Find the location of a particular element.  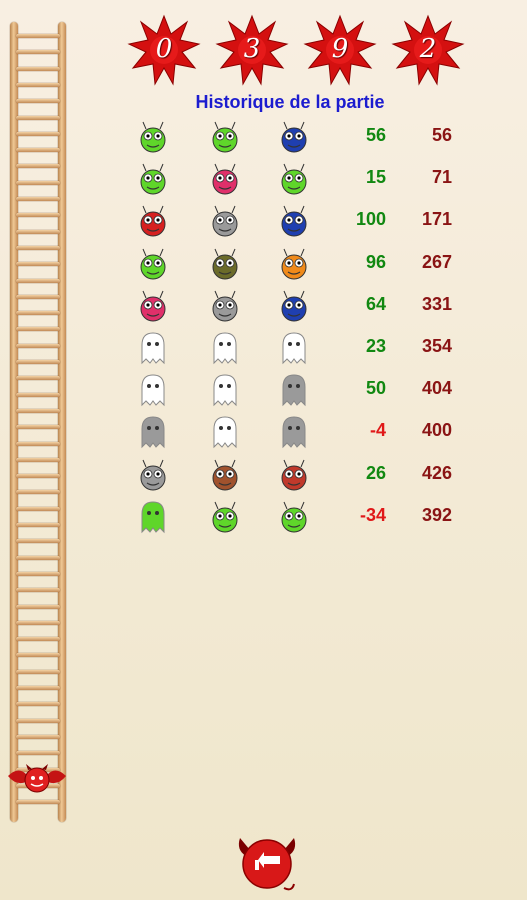

score-digit-2: 3 is located at coordinates (252, 50).